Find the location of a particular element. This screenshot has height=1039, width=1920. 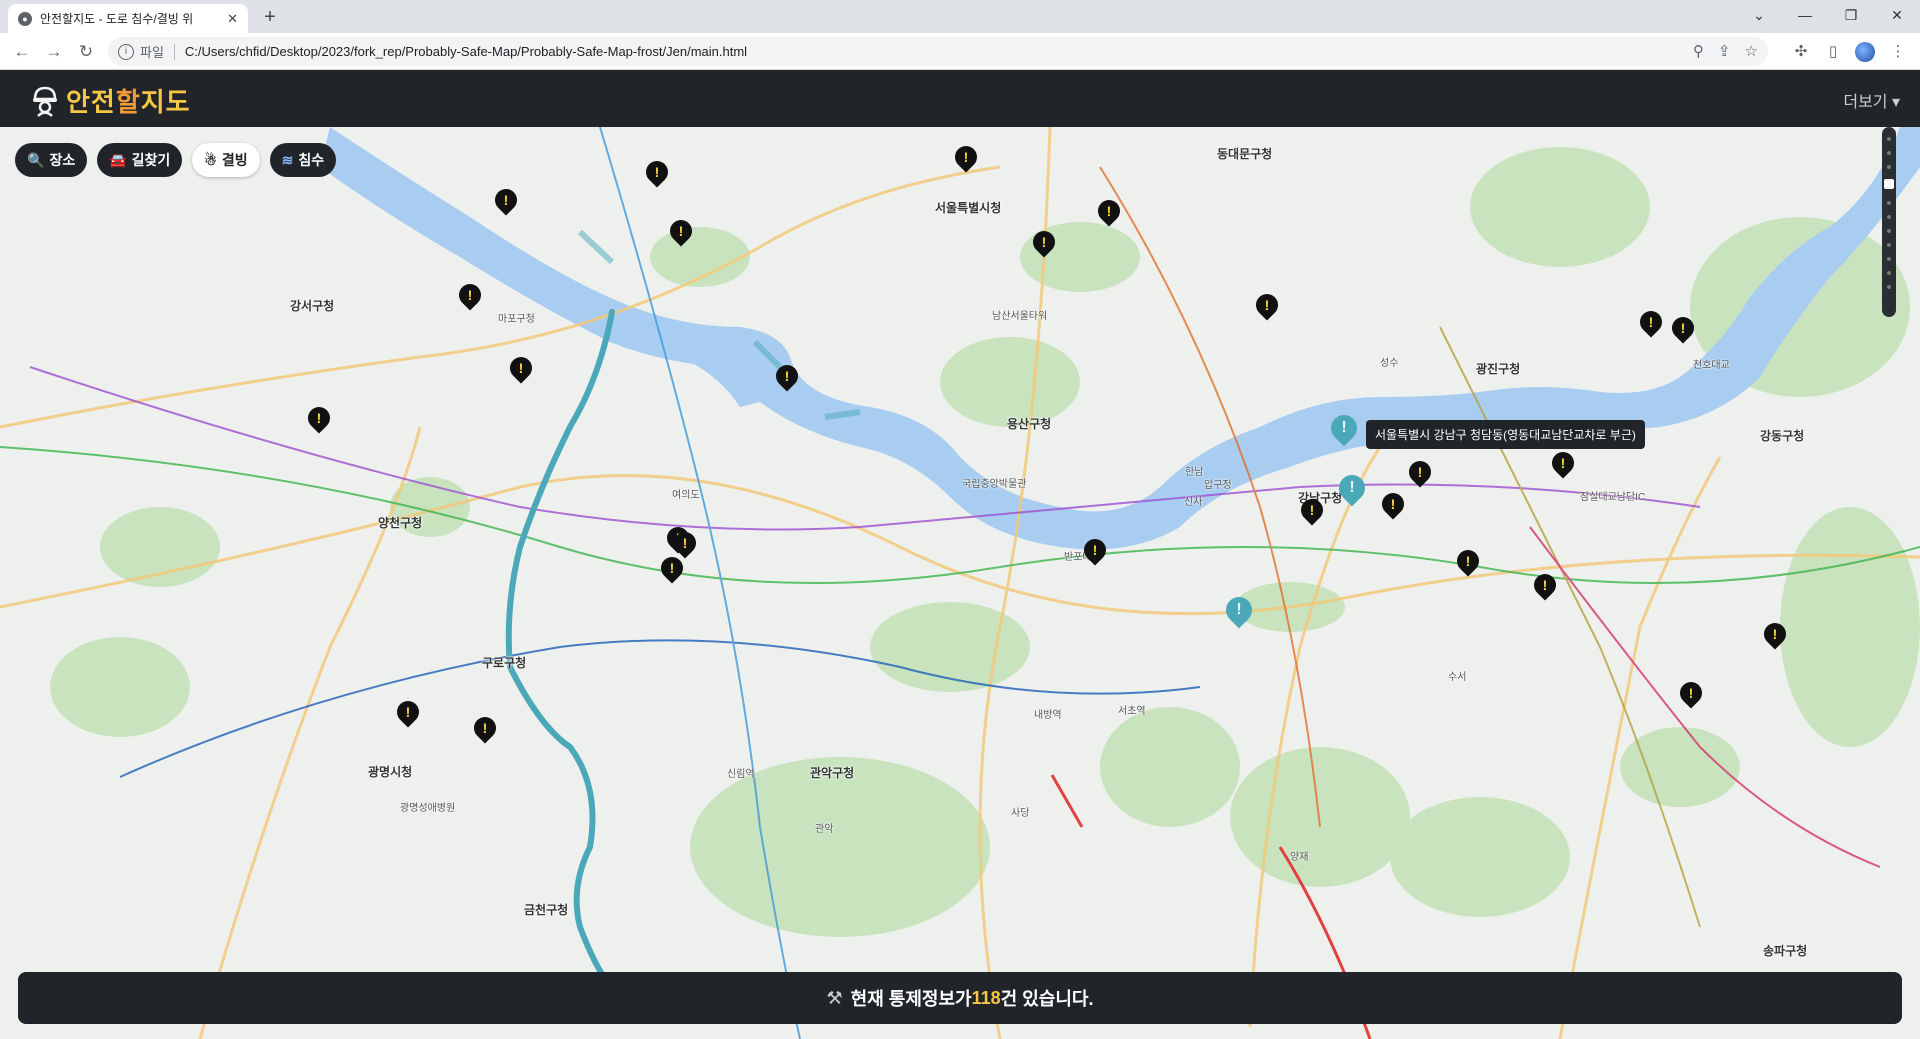

map-label: 강동구청 is located at coordinates (1782, 436).